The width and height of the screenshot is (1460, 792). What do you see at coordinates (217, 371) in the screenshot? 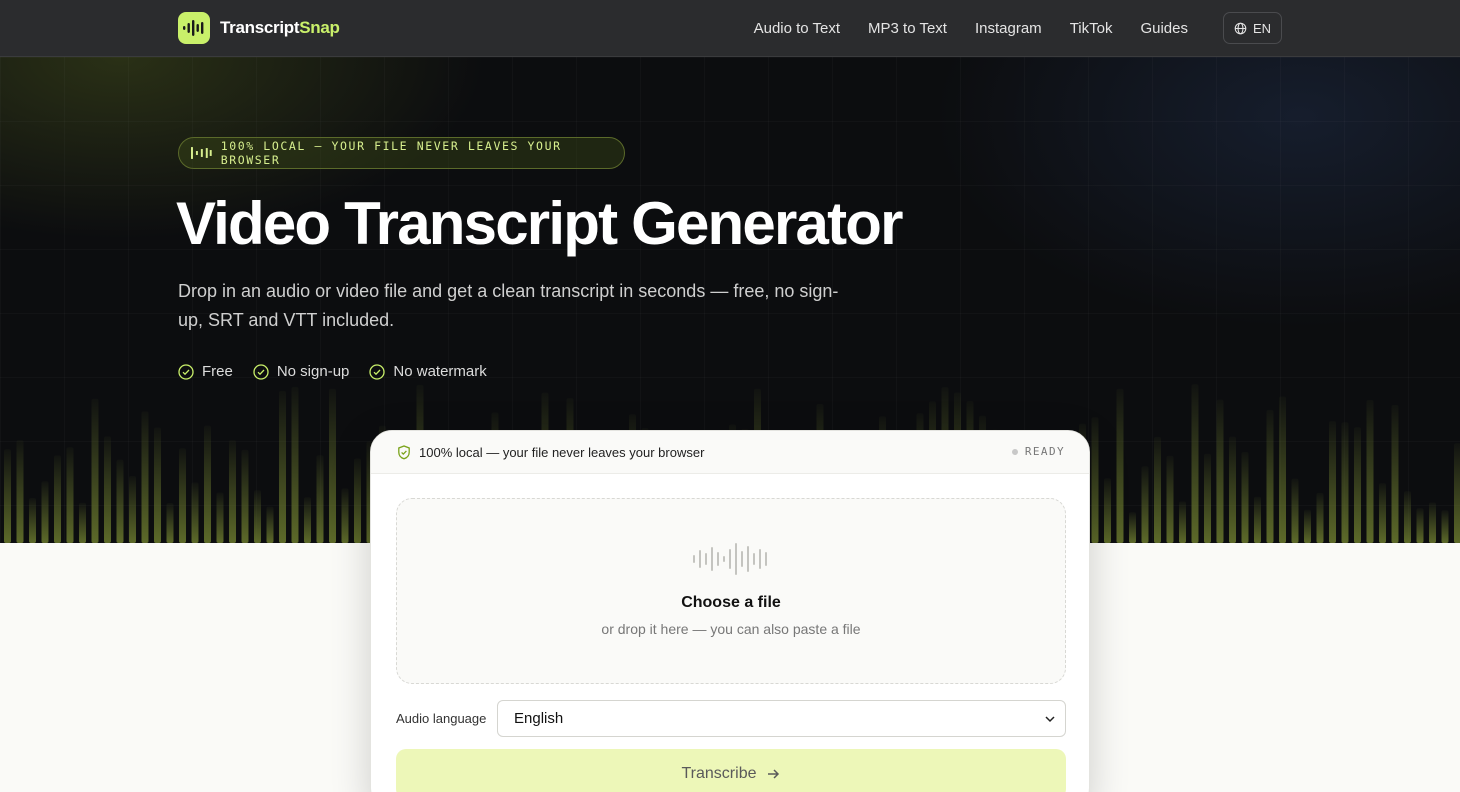
I see `feature-check-label: Free` at bounding box center [217, 371].